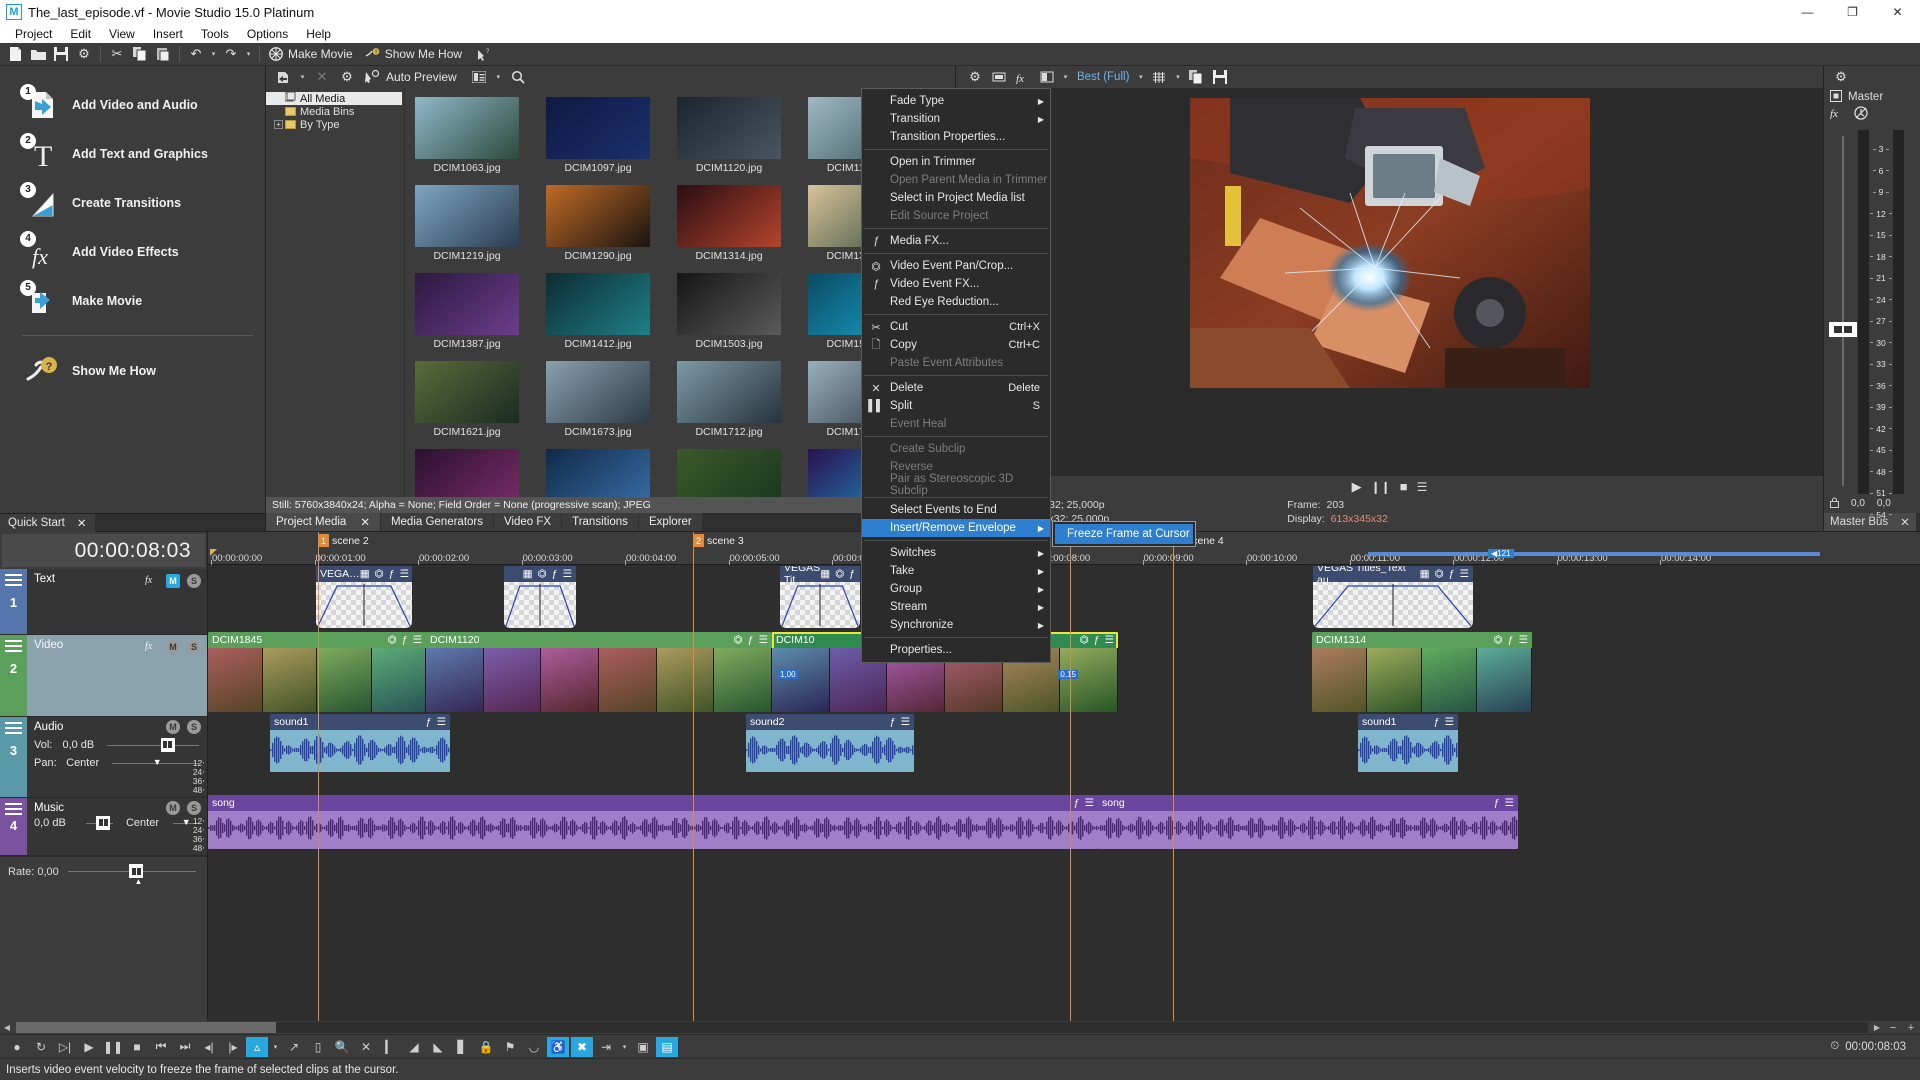  I want to click on view-mode-caret-icon: ▾, so click(498, 77).